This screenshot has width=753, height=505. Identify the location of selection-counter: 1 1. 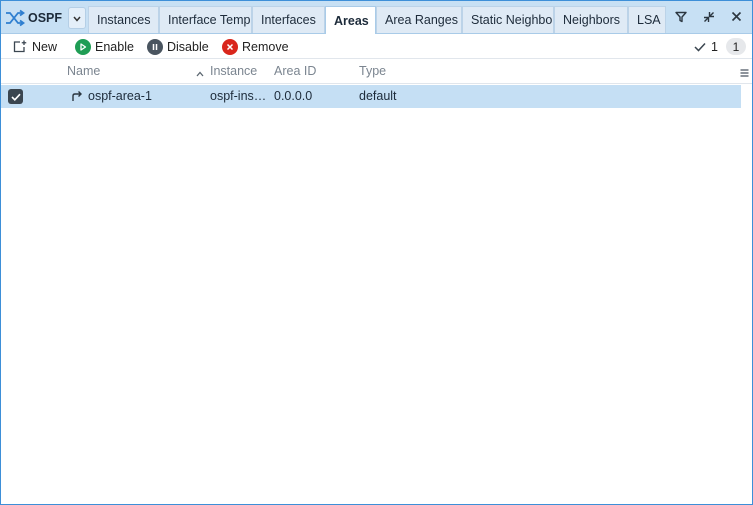
(720, 46).